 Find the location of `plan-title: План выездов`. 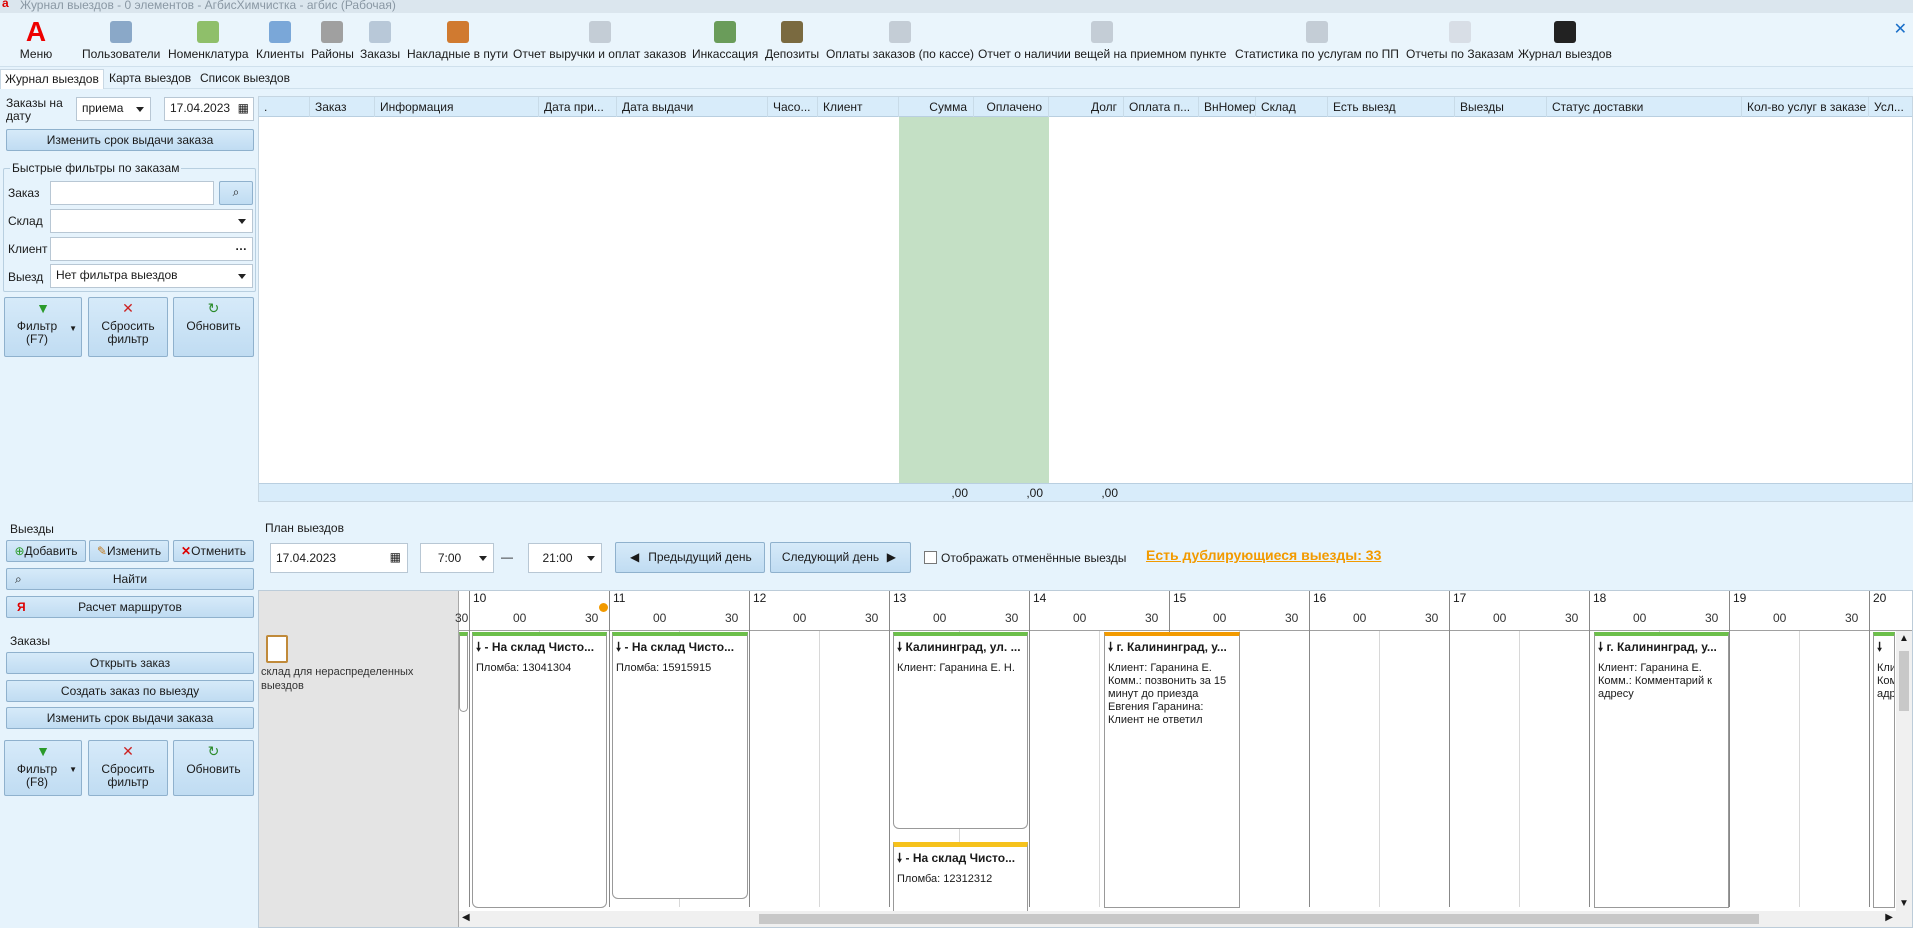

plan-title: План выездов is located at coordinates (304, 528).